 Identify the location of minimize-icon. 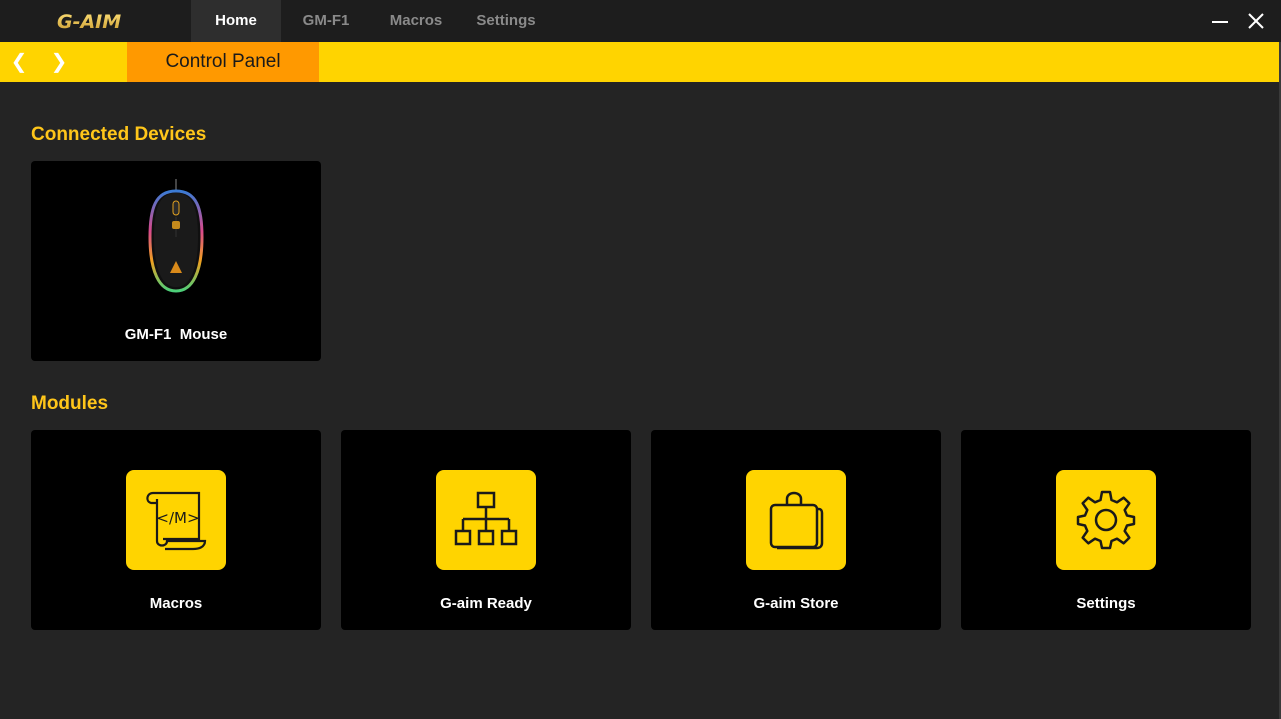
(1220, 22).